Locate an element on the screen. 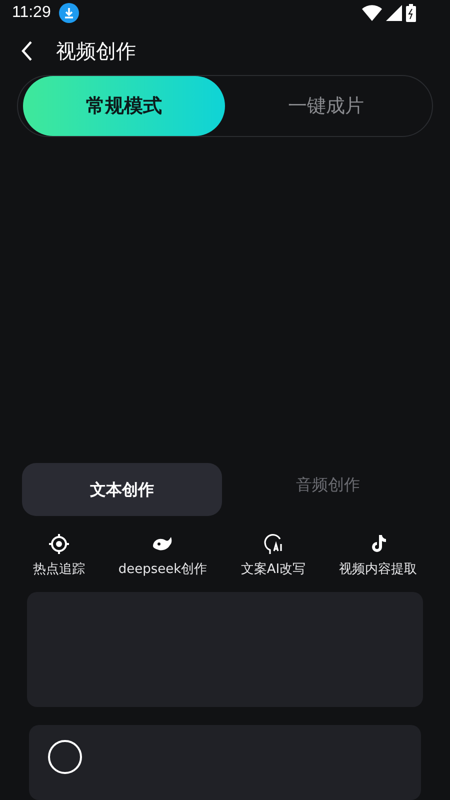  wifi-icon is located at coordinates (372, 12).